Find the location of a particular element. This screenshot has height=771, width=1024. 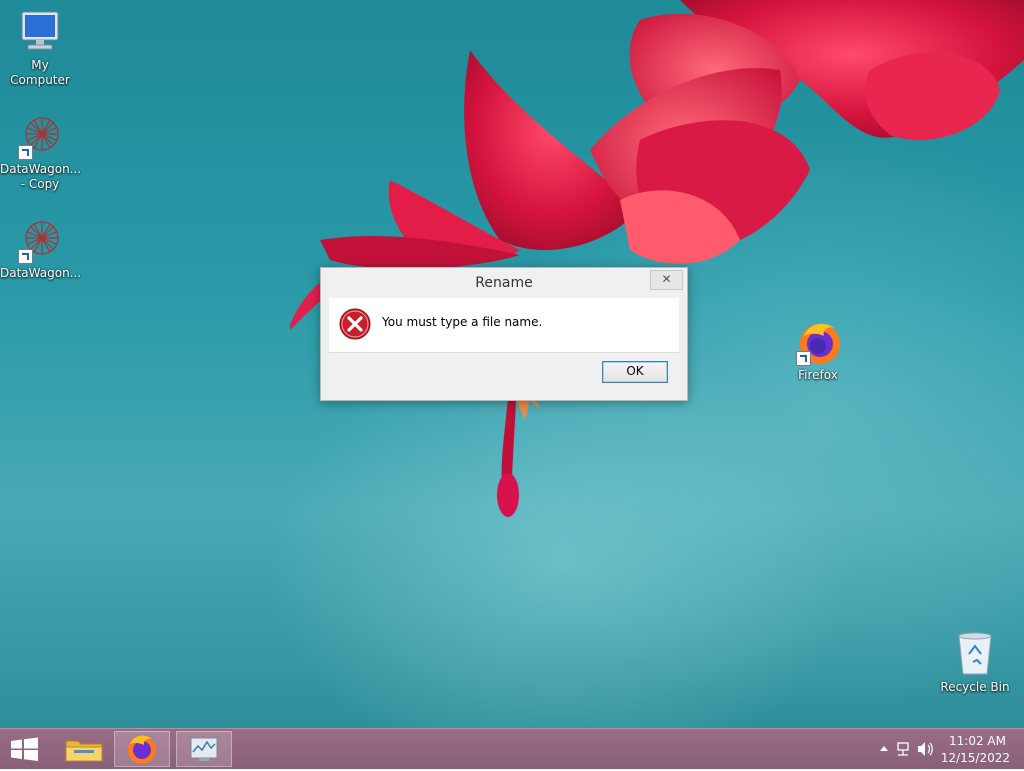

start-button is located at coordinates (25, 749).